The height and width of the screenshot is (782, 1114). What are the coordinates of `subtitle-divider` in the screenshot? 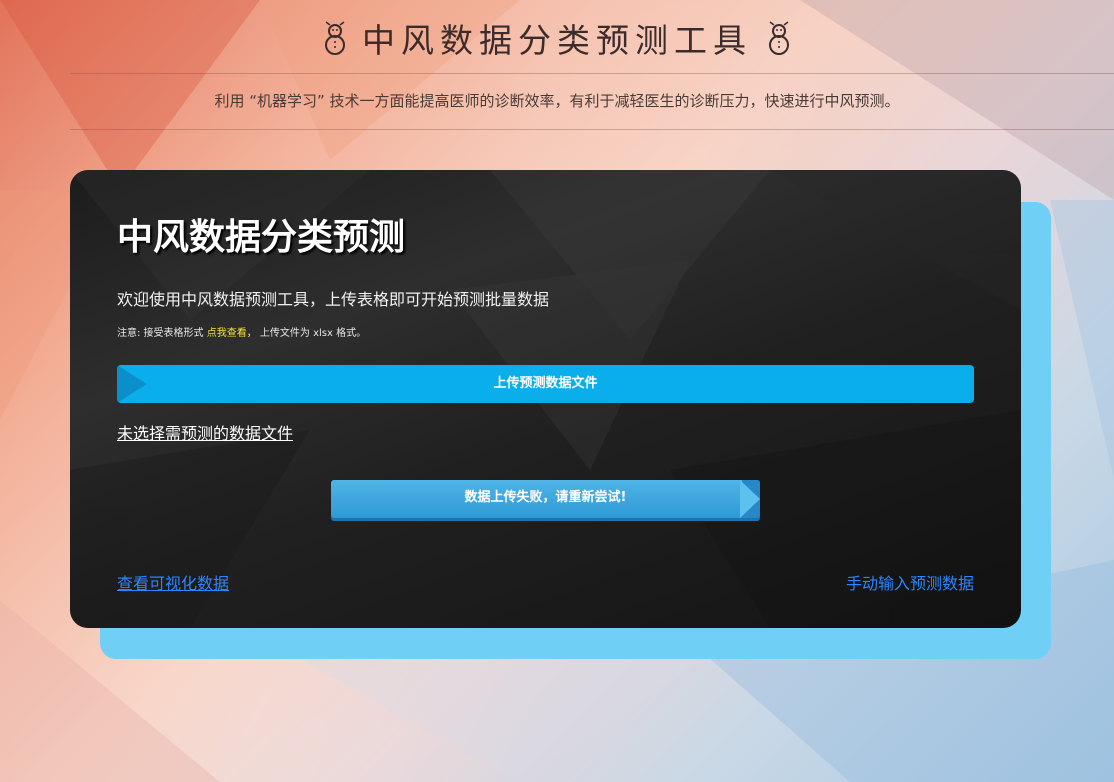 It's located at (592, 129).